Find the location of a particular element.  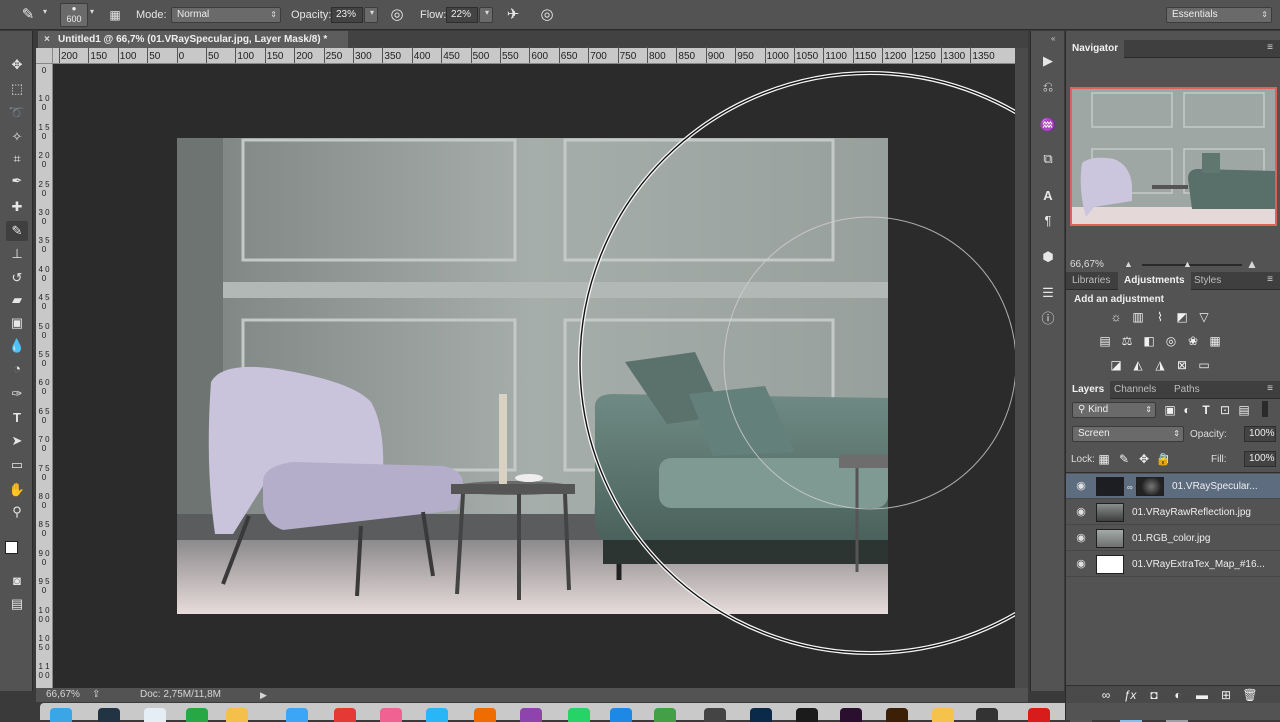

curves-icon: ⌇ is located at coordinates (1160, 317).